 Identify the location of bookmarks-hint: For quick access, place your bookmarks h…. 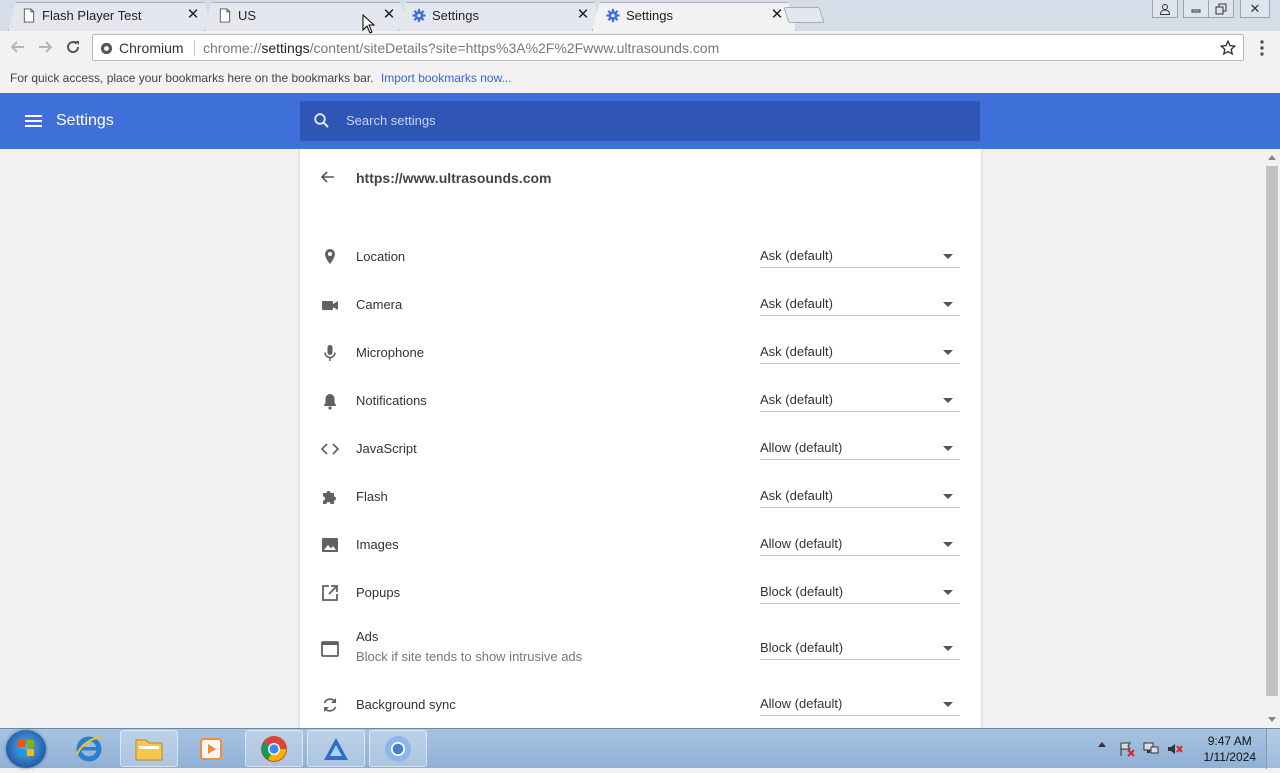
(192, 78).